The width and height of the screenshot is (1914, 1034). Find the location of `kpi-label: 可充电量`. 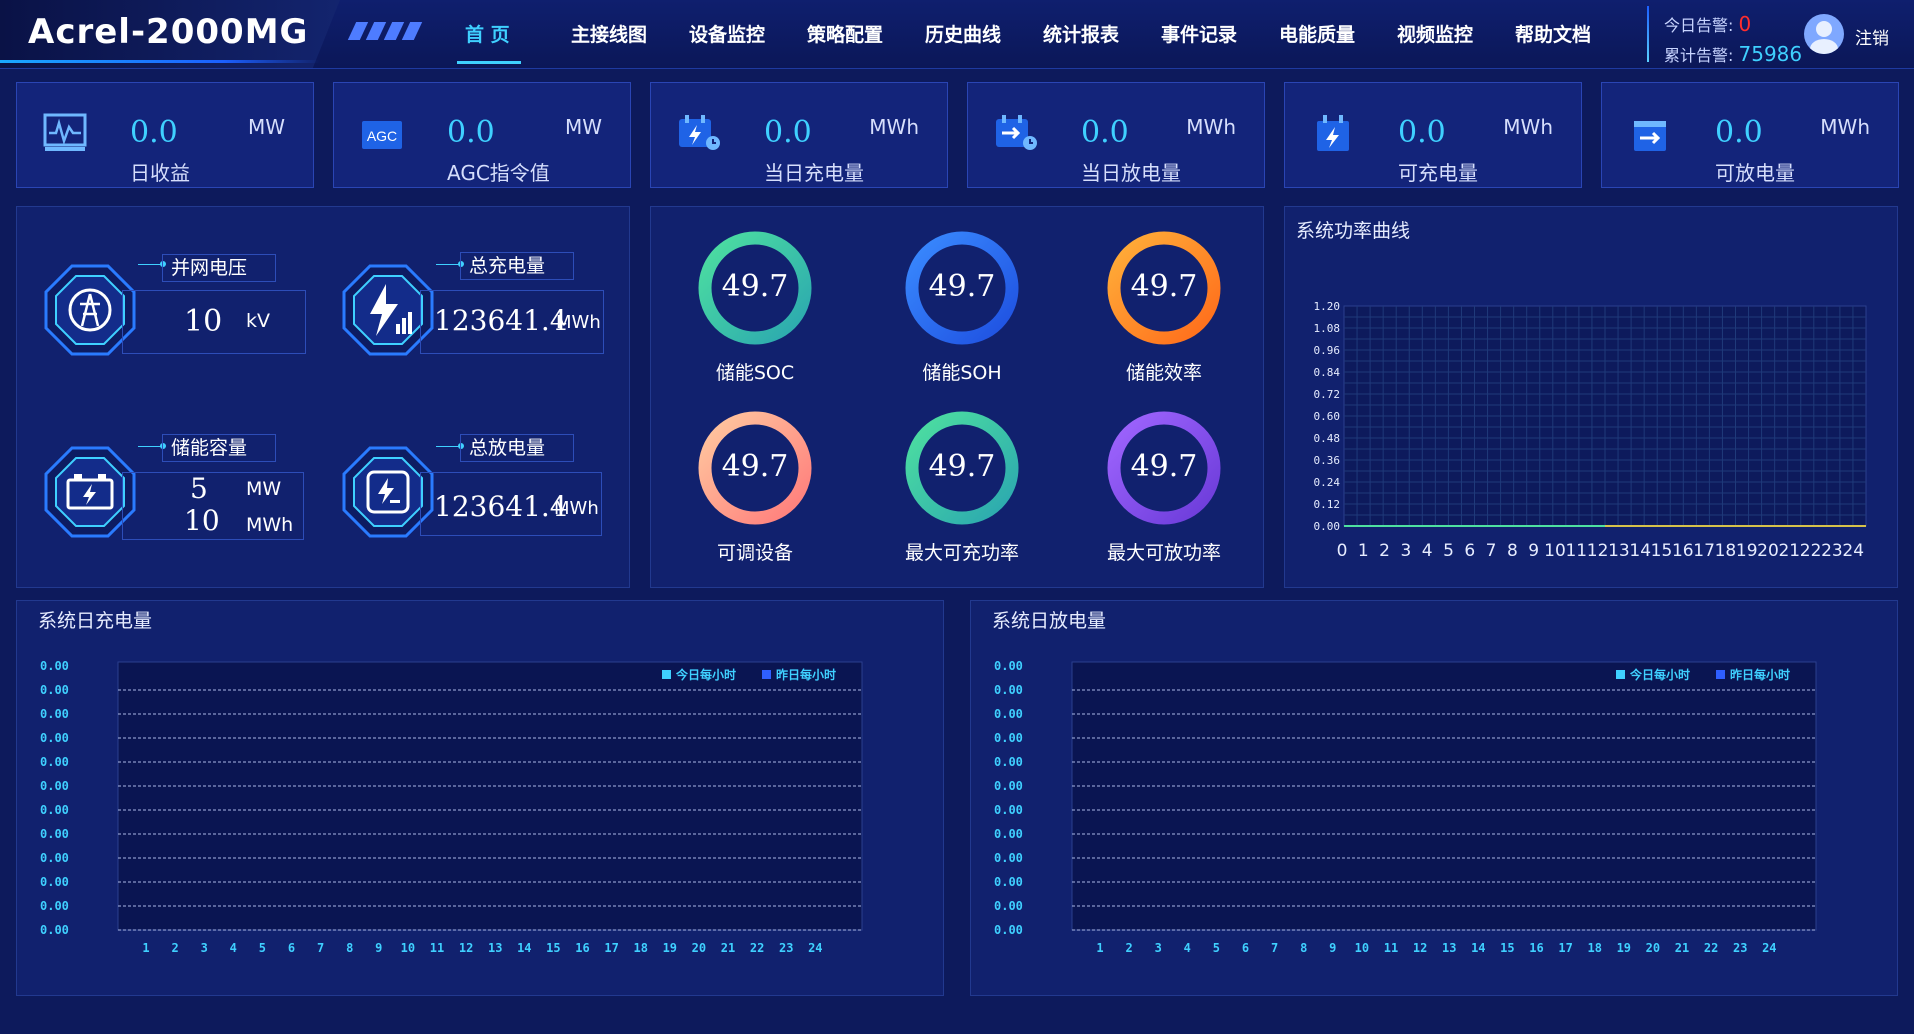

kpi-label: 可充电量 is located at coordinates (1438, 173).